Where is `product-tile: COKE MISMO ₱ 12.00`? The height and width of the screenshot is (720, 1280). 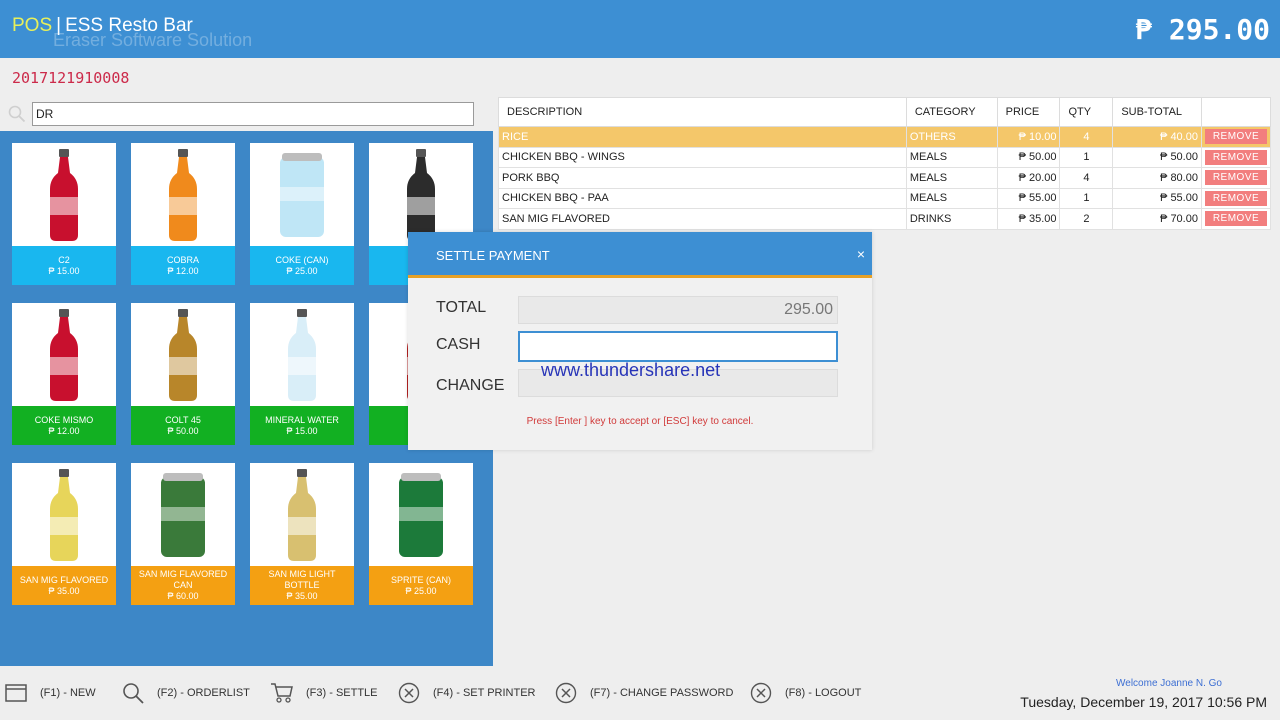 product-tile: COKE MISMO ₱ 12.00 is located at coordinates (64, 374).